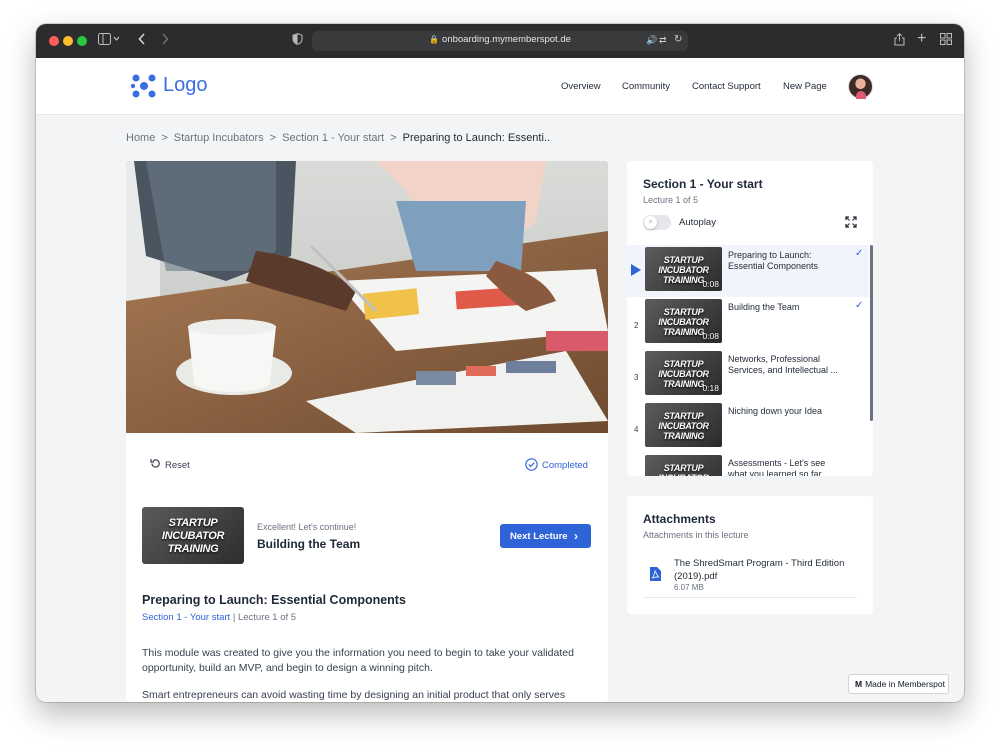 This screenshot has width=1000, height=750. I want to click on thumbnail-text: STARTUP INCUBATOR, so click(683, 469).